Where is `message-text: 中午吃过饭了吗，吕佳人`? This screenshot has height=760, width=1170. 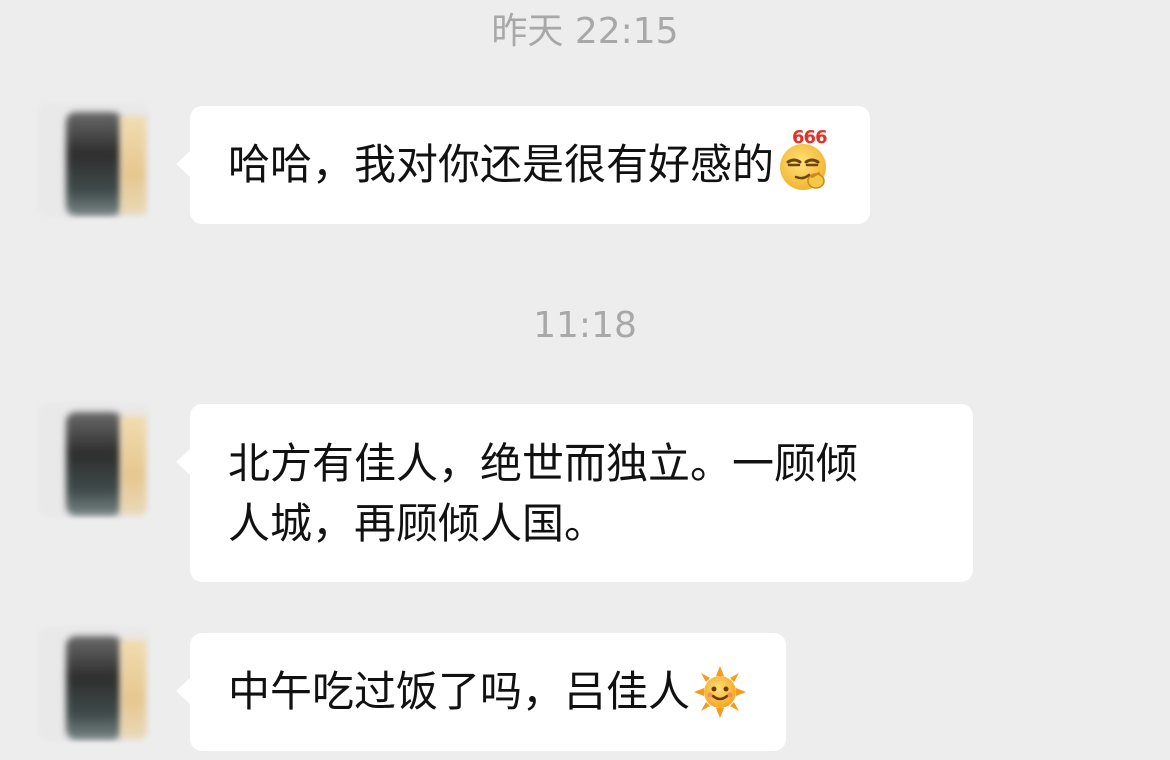
message-text: 中午吃过饭了吗，吕佳人 is located at coordinates (459, 691).